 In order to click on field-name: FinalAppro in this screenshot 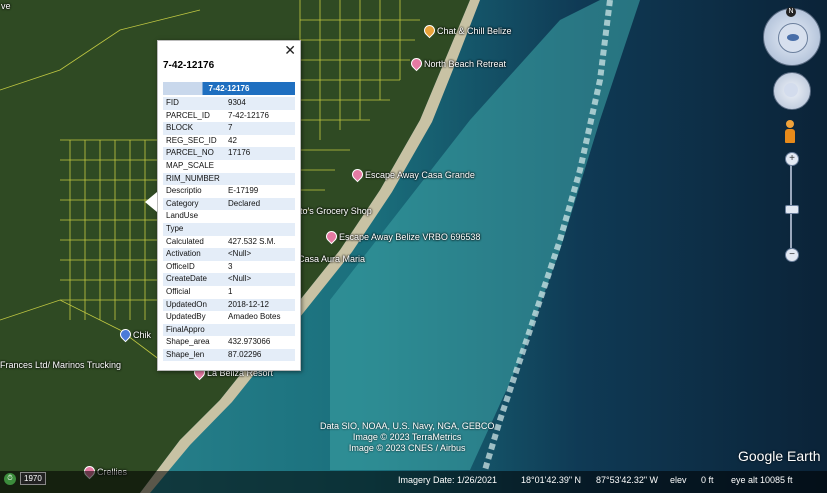, I will do `click(185, 329)`.